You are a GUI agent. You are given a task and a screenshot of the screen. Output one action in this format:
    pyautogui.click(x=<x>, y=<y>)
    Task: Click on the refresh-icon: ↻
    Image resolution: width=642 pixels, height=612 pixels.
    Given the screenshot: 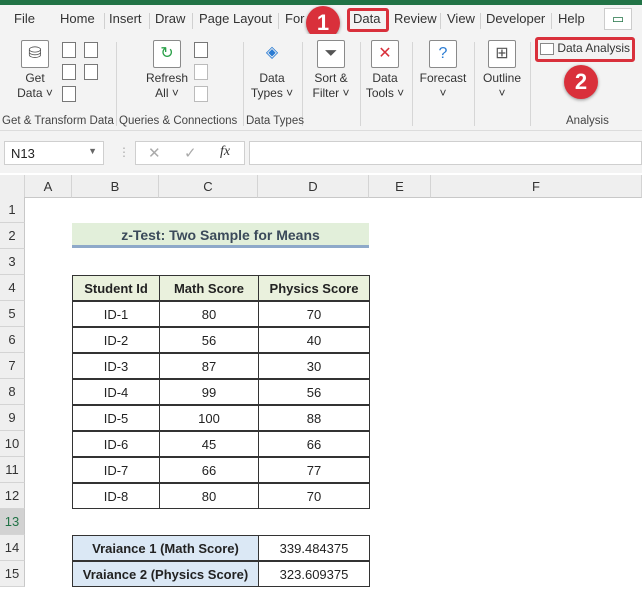 What is the action you would take?
    pyautogui.click(x=167, y=54)
    